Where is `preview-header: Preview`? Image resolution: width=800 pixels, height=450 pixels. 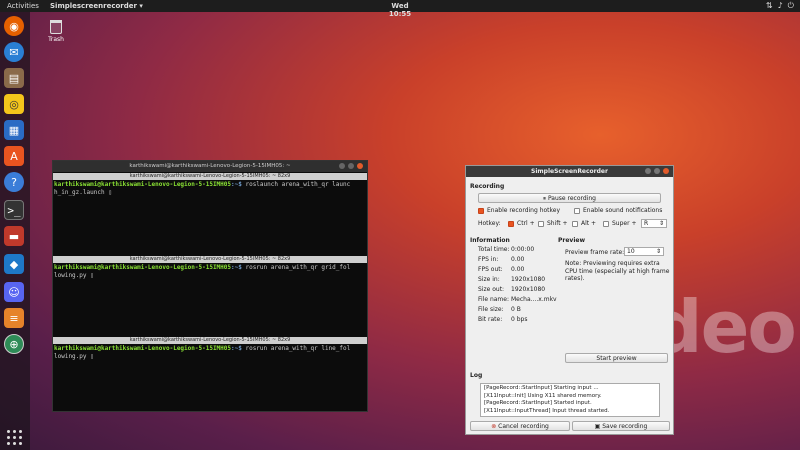
preview-header: Preview is located at coordinates (572, 240).